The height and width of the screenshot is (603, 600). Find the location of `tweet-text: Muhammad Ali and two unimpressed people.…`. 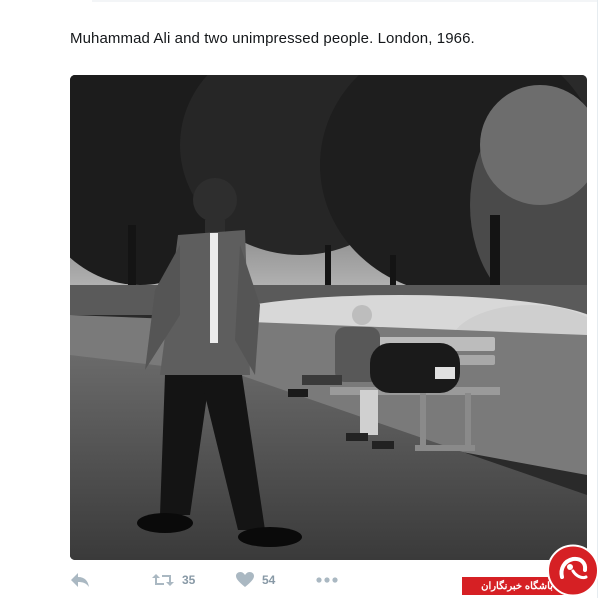

tweet-text: Muhammad Ali and two unimpressed people.… is located at coordinates (272, 38).